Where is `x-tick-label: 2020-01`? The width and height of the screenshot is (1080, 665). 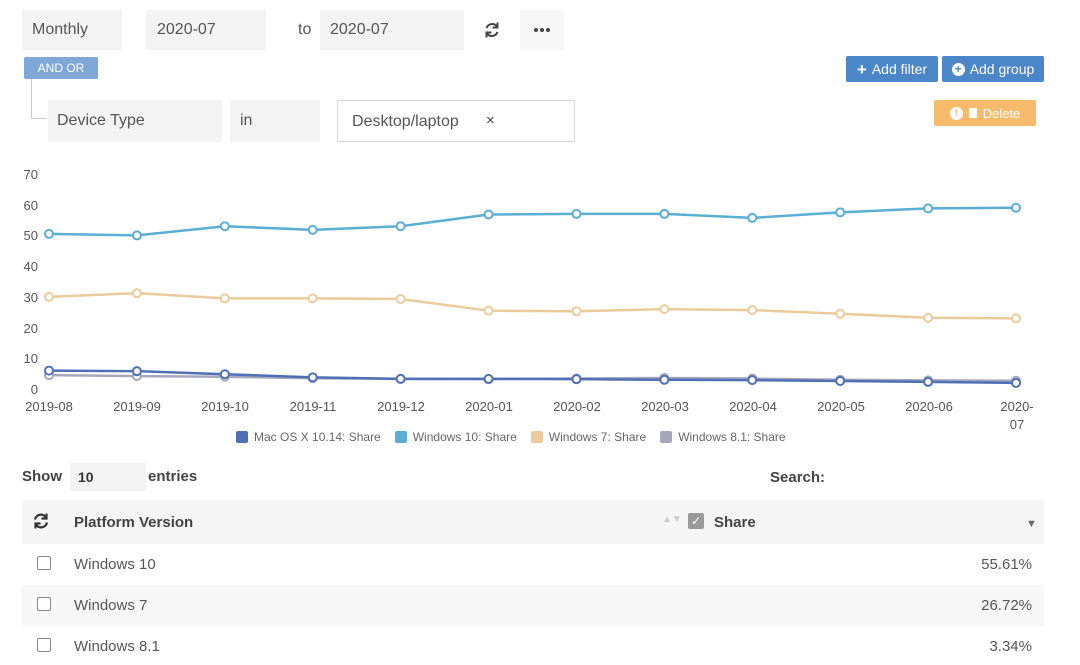
x-tick-label: 2020-01 is located at coordinates (489, 406).